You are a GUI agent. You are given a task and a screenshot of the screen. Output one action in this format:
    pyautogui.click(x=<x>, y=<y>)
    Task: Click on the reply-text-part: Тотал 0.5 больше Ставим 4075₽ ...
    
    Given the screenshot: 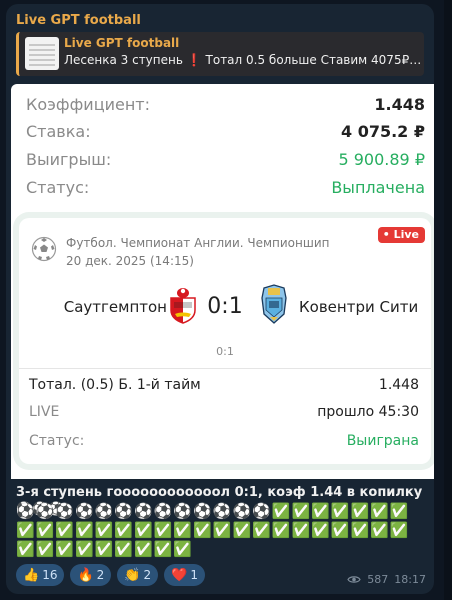 What is the action you would take?
    pyautogui.click(x=311, y=60)
    